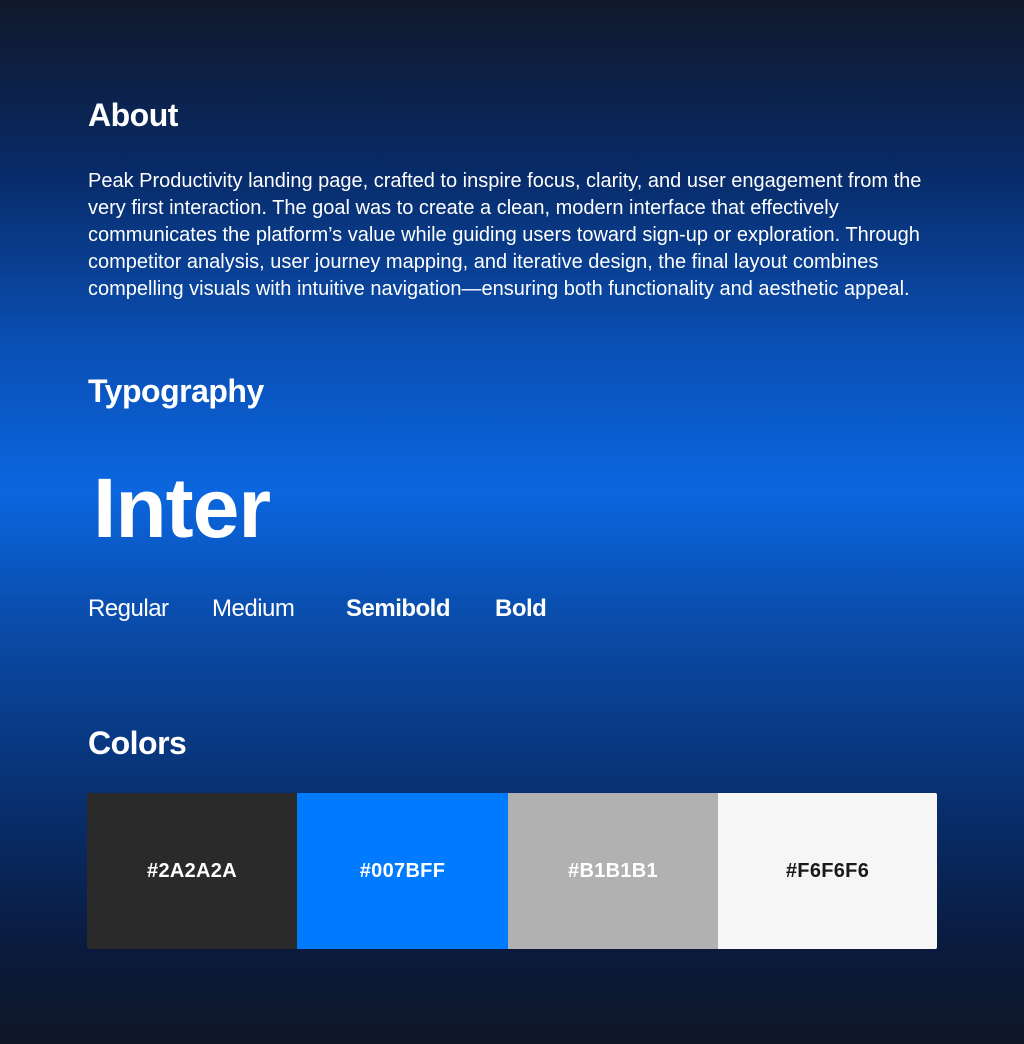 The width and height of the screenshot is (1024, 1044). I want to click on colors-heading: Colors, so click(137, 743).